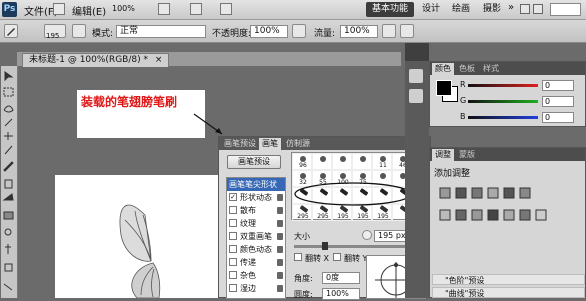 Image resolution: width=586 pixels, height=301 pixels. I want to click on search-field, so click(565, 9).